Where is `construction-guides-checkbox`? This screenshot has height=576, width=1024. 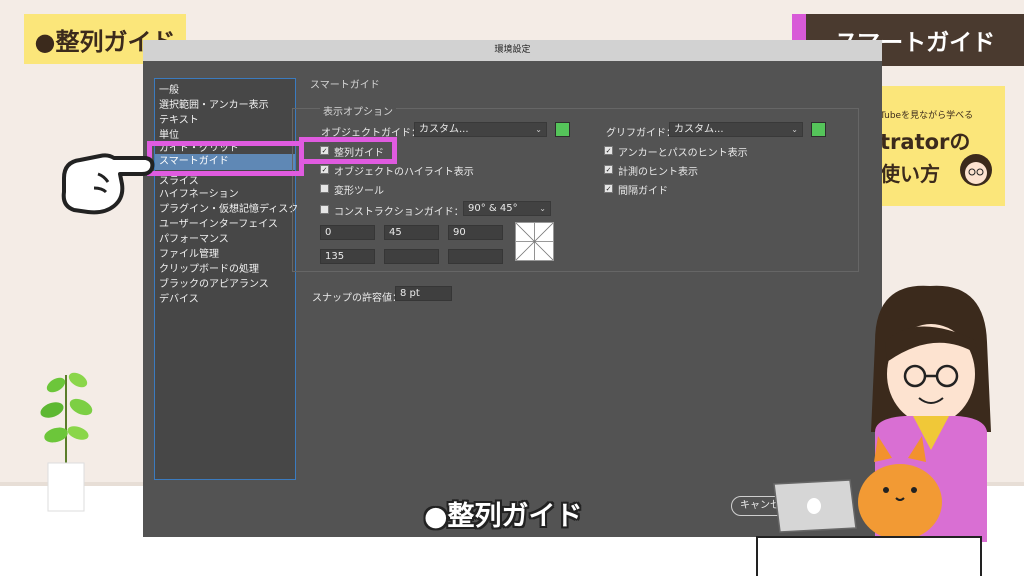 construction-guides-checkbox is located at coordinates (324, 209).